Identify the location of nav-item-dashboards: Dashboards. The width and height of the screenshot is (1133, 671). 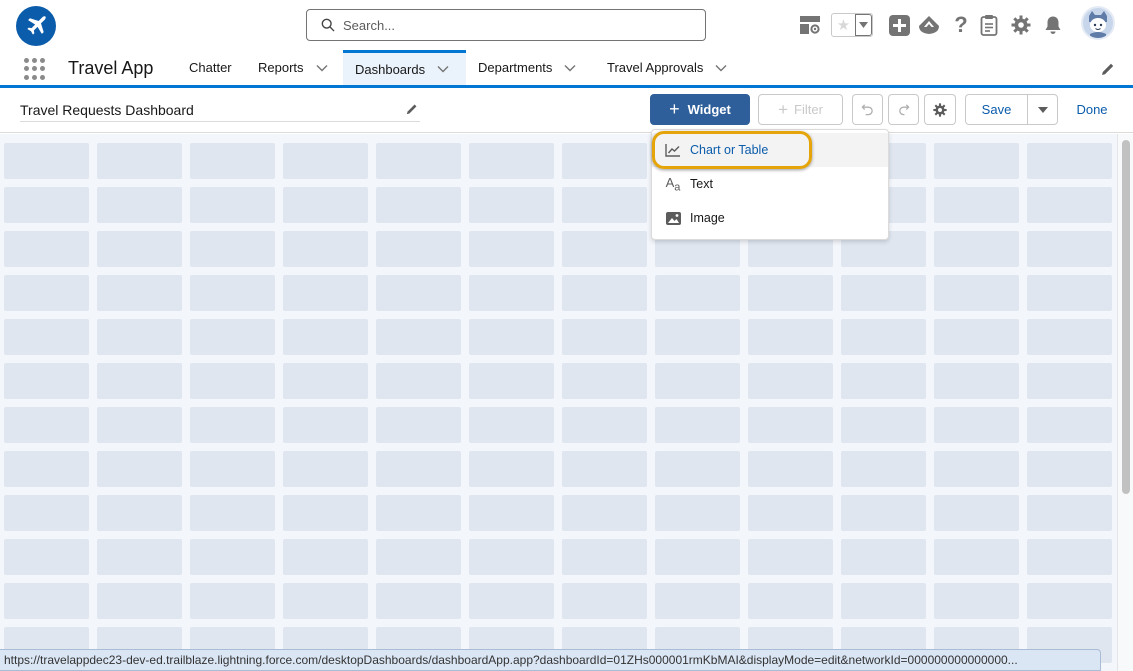
(404, 67).